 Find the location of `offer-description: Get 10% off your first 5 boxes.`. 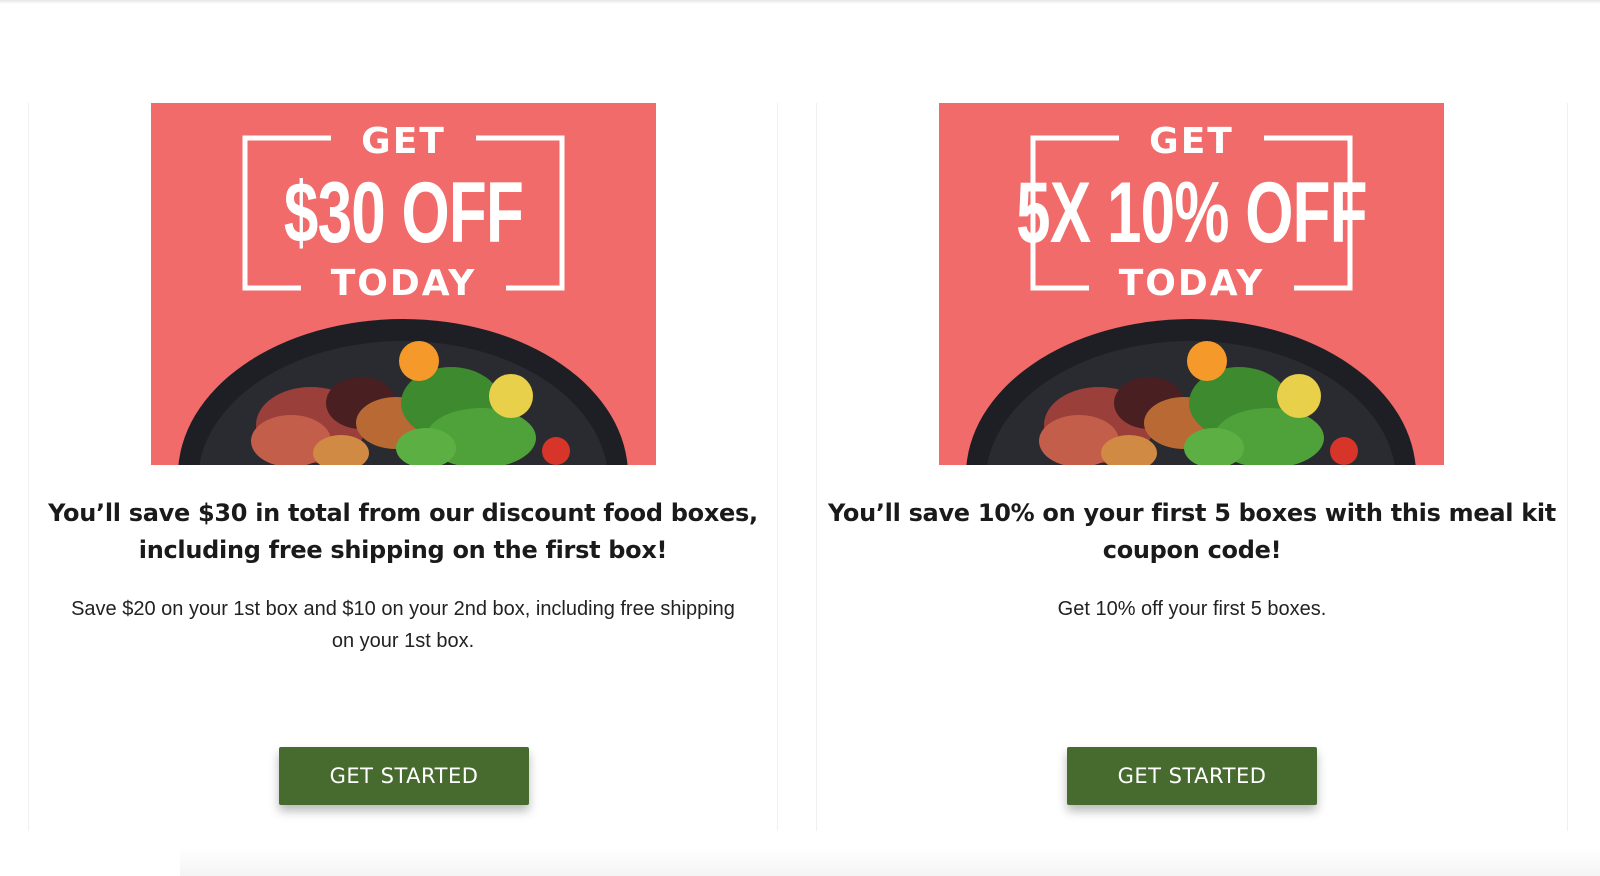

offer-description: Get 10% off your first 5 boxes. is located at coordinates (1192, 609).